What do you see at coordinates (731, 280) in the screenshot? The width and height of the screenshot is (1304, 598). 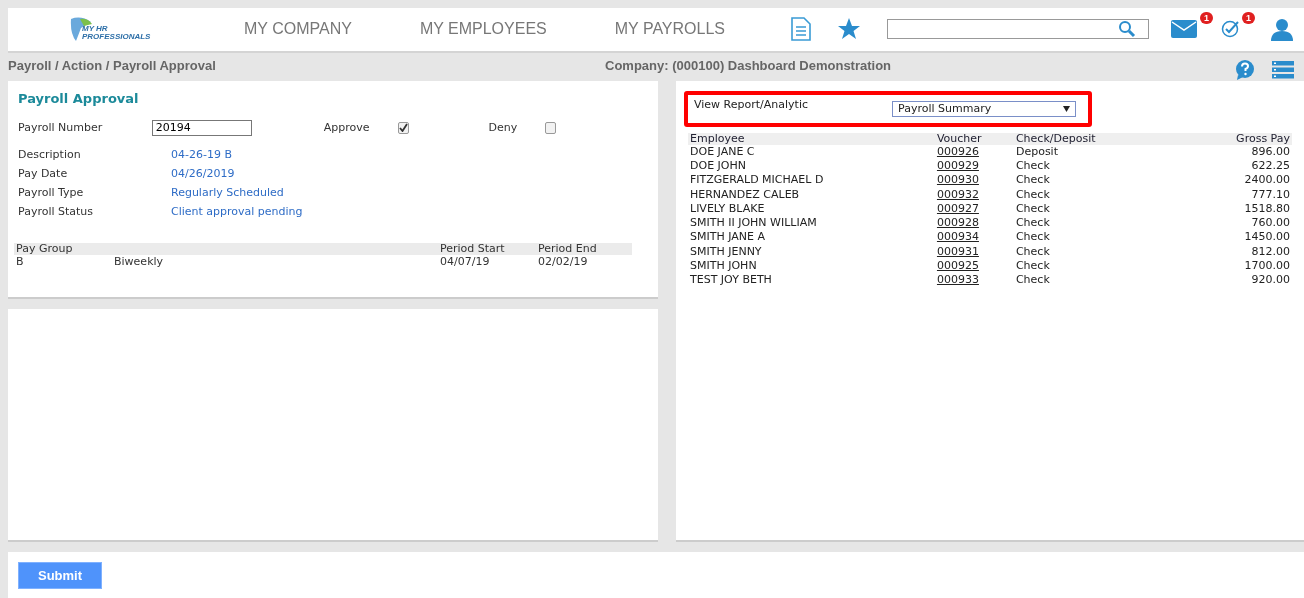 I see `table-cell: TEST JOY BETH` at bounding box center [731, 280].